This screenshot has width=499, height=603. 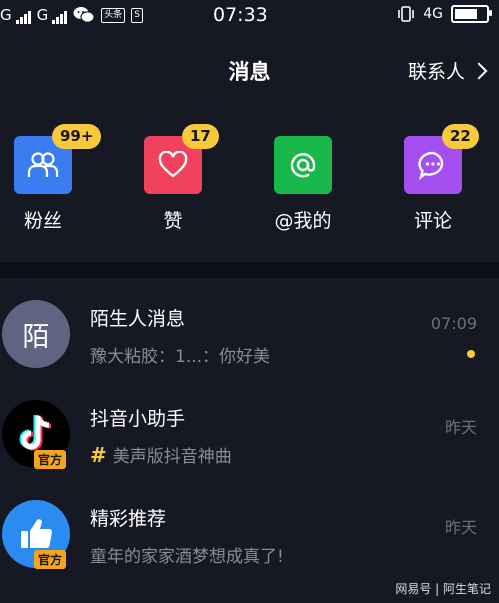 What do you see at coordinates (433, 14) in the screenshot?
I see `network-type: 4G` at bounding box center [433, 14].